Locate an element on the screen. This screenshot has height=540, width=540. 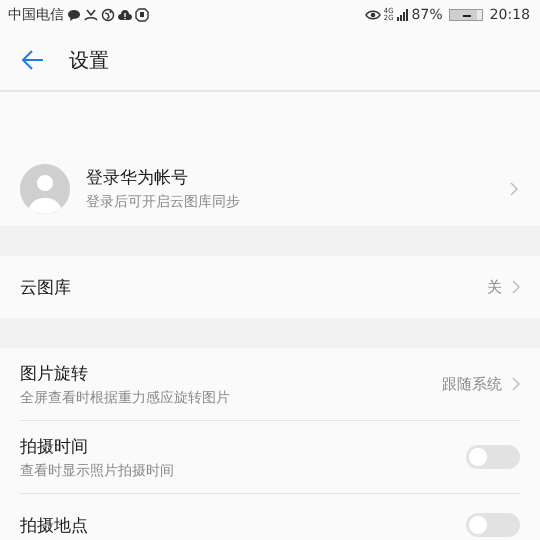
back-button is located at coordinates (33, 60).